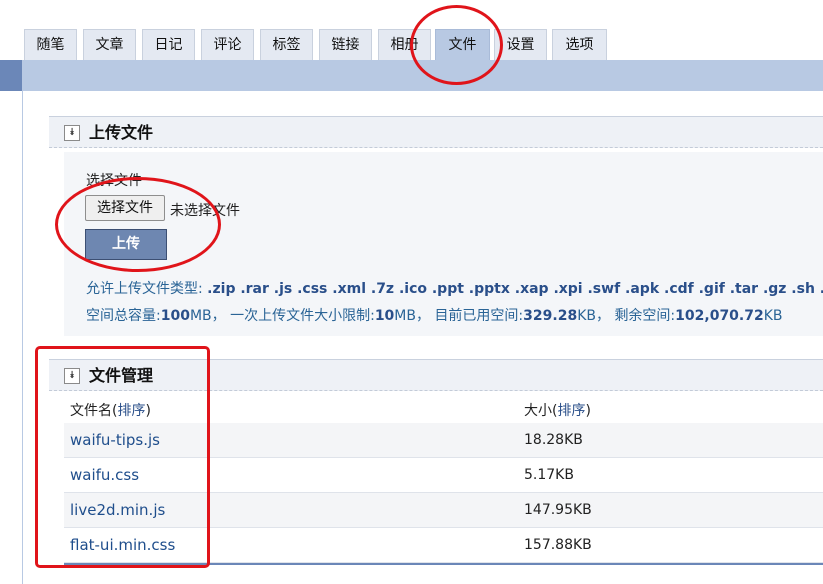 Image resolution: width=823 pixels, height=584 pixels. I want to click on total-space-unit: MB，, so click(207, 316).